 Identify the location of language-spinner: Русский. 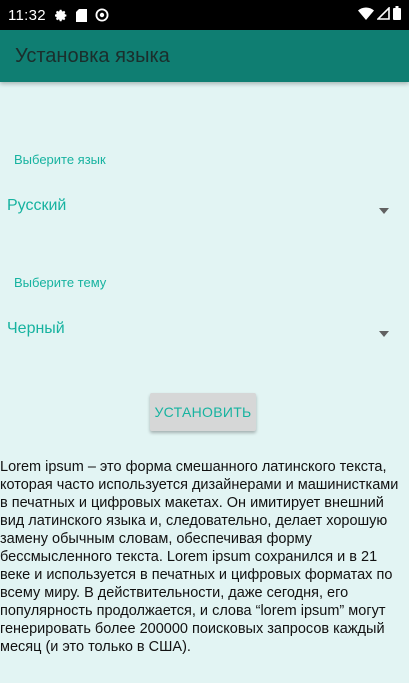
(204, 206).